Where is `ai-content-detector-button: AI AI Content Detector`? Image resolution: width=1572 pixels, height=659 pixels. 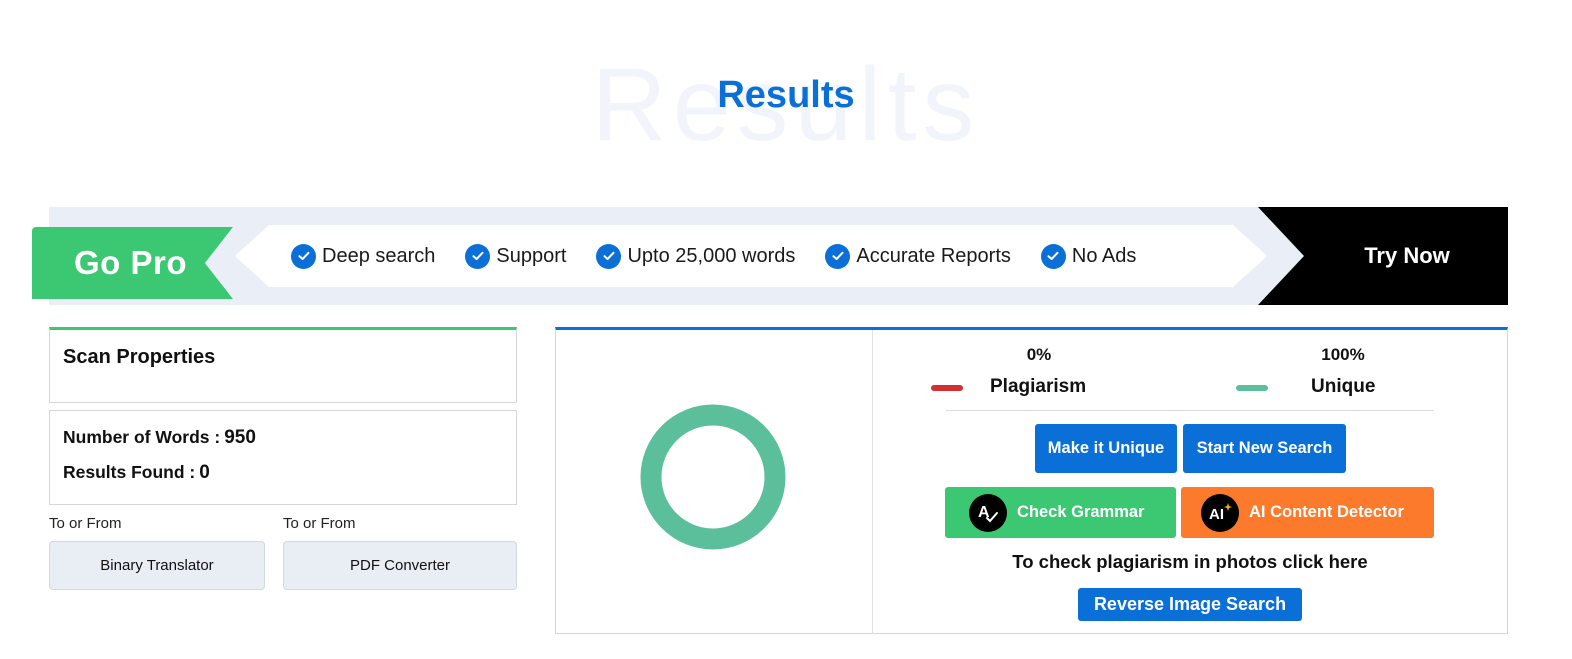 ai-content-detector-button: AI AI Content Detector is located at coordinates (1307, 512).